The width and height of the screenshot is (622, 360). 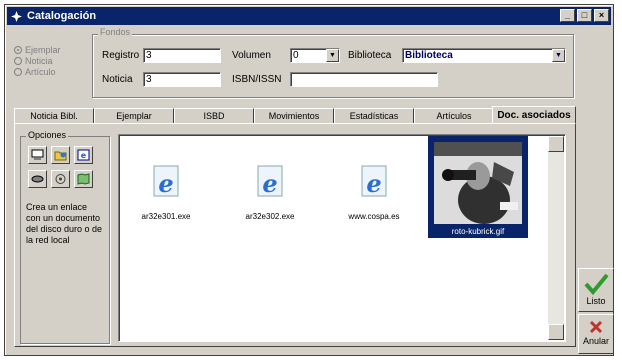 I want to click on tab-doc-asociados: Doc. asociados, so click(x=534, y=115).